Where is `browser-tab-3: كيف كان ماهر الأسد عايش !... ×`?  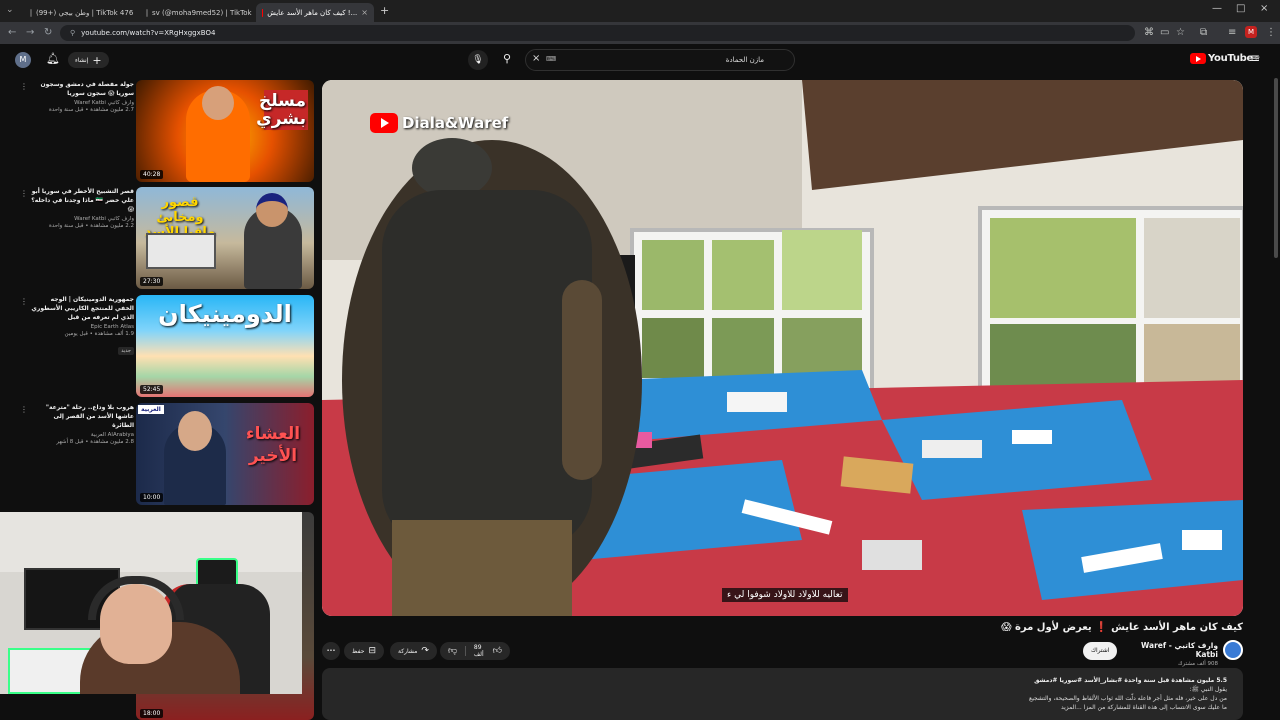 browser-tab-3: كيف كان ماهر الأسد عايش !... × is located at coordinates (315, 12).